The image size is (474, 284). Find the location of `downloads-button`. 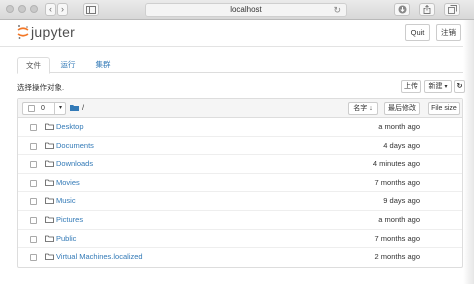

downloads-button is located at coordinates (402, 9).